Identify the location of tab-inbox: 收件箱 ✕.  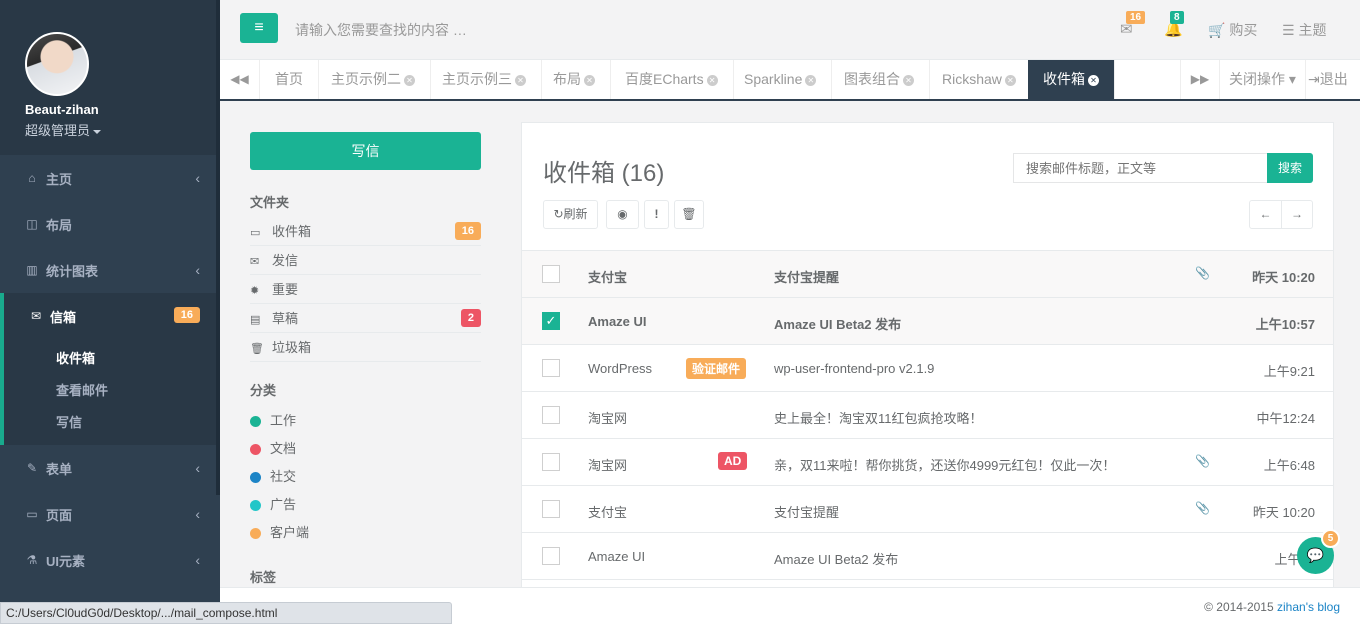
(1071, 79).